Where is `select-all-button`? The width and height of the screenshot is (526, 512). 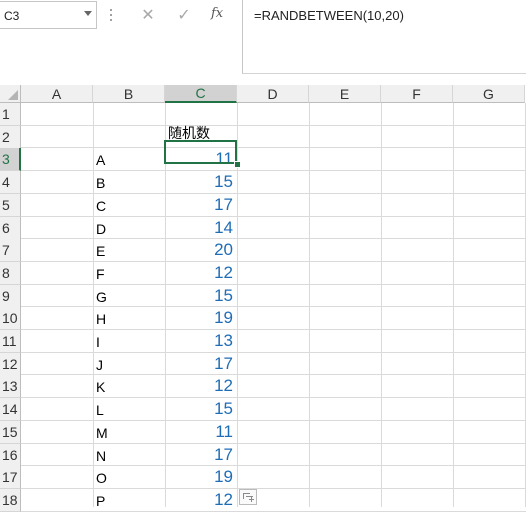 select-all-button is located at coordinates (10, 94).